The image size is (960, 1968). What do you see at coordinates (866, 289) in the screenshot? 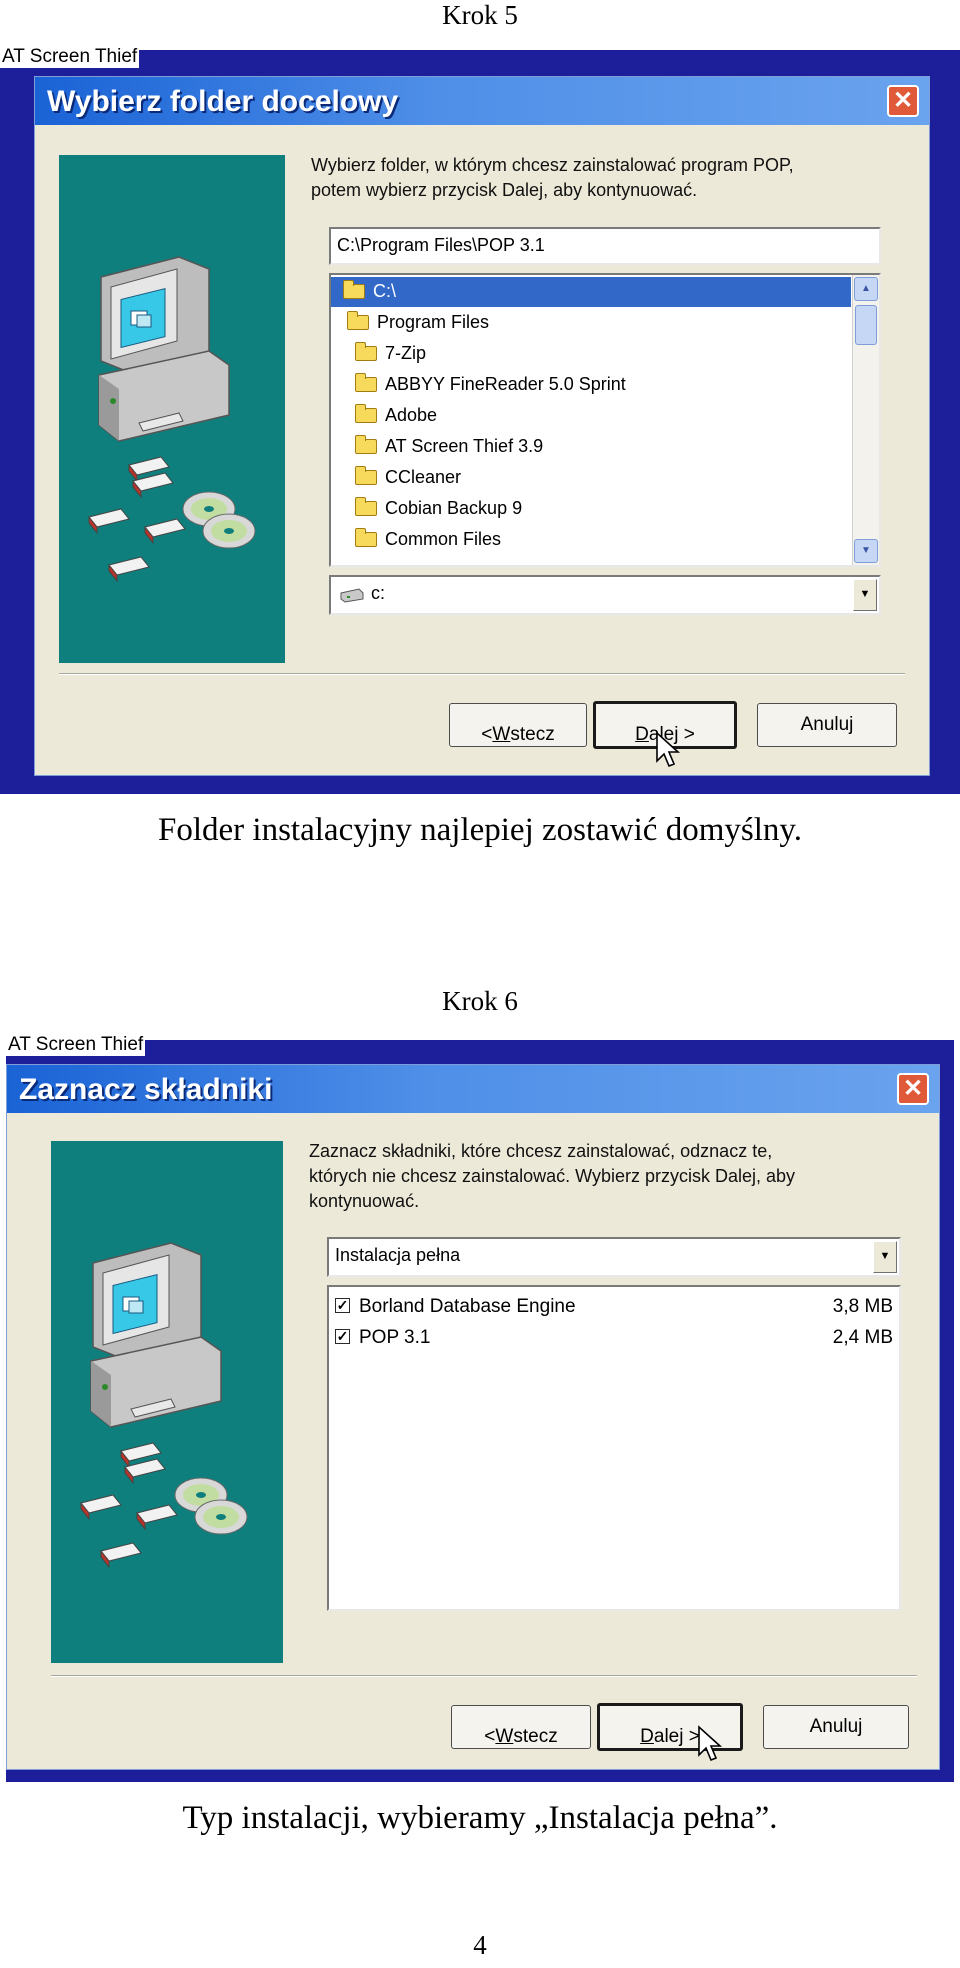
I see `scroll-up-icon: ▲` at bounding box center [866, 289].